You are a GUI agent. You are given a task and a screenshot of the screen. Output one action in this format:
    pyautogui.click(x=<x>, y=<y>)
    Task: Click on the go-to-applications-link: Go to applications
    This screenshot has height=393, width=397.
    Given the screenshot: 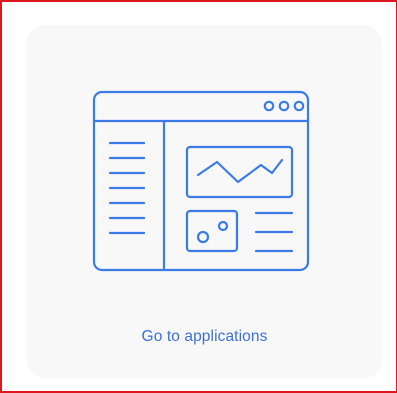 What is the action you would take?
    pyautogui.click(x=204, y=337)
    